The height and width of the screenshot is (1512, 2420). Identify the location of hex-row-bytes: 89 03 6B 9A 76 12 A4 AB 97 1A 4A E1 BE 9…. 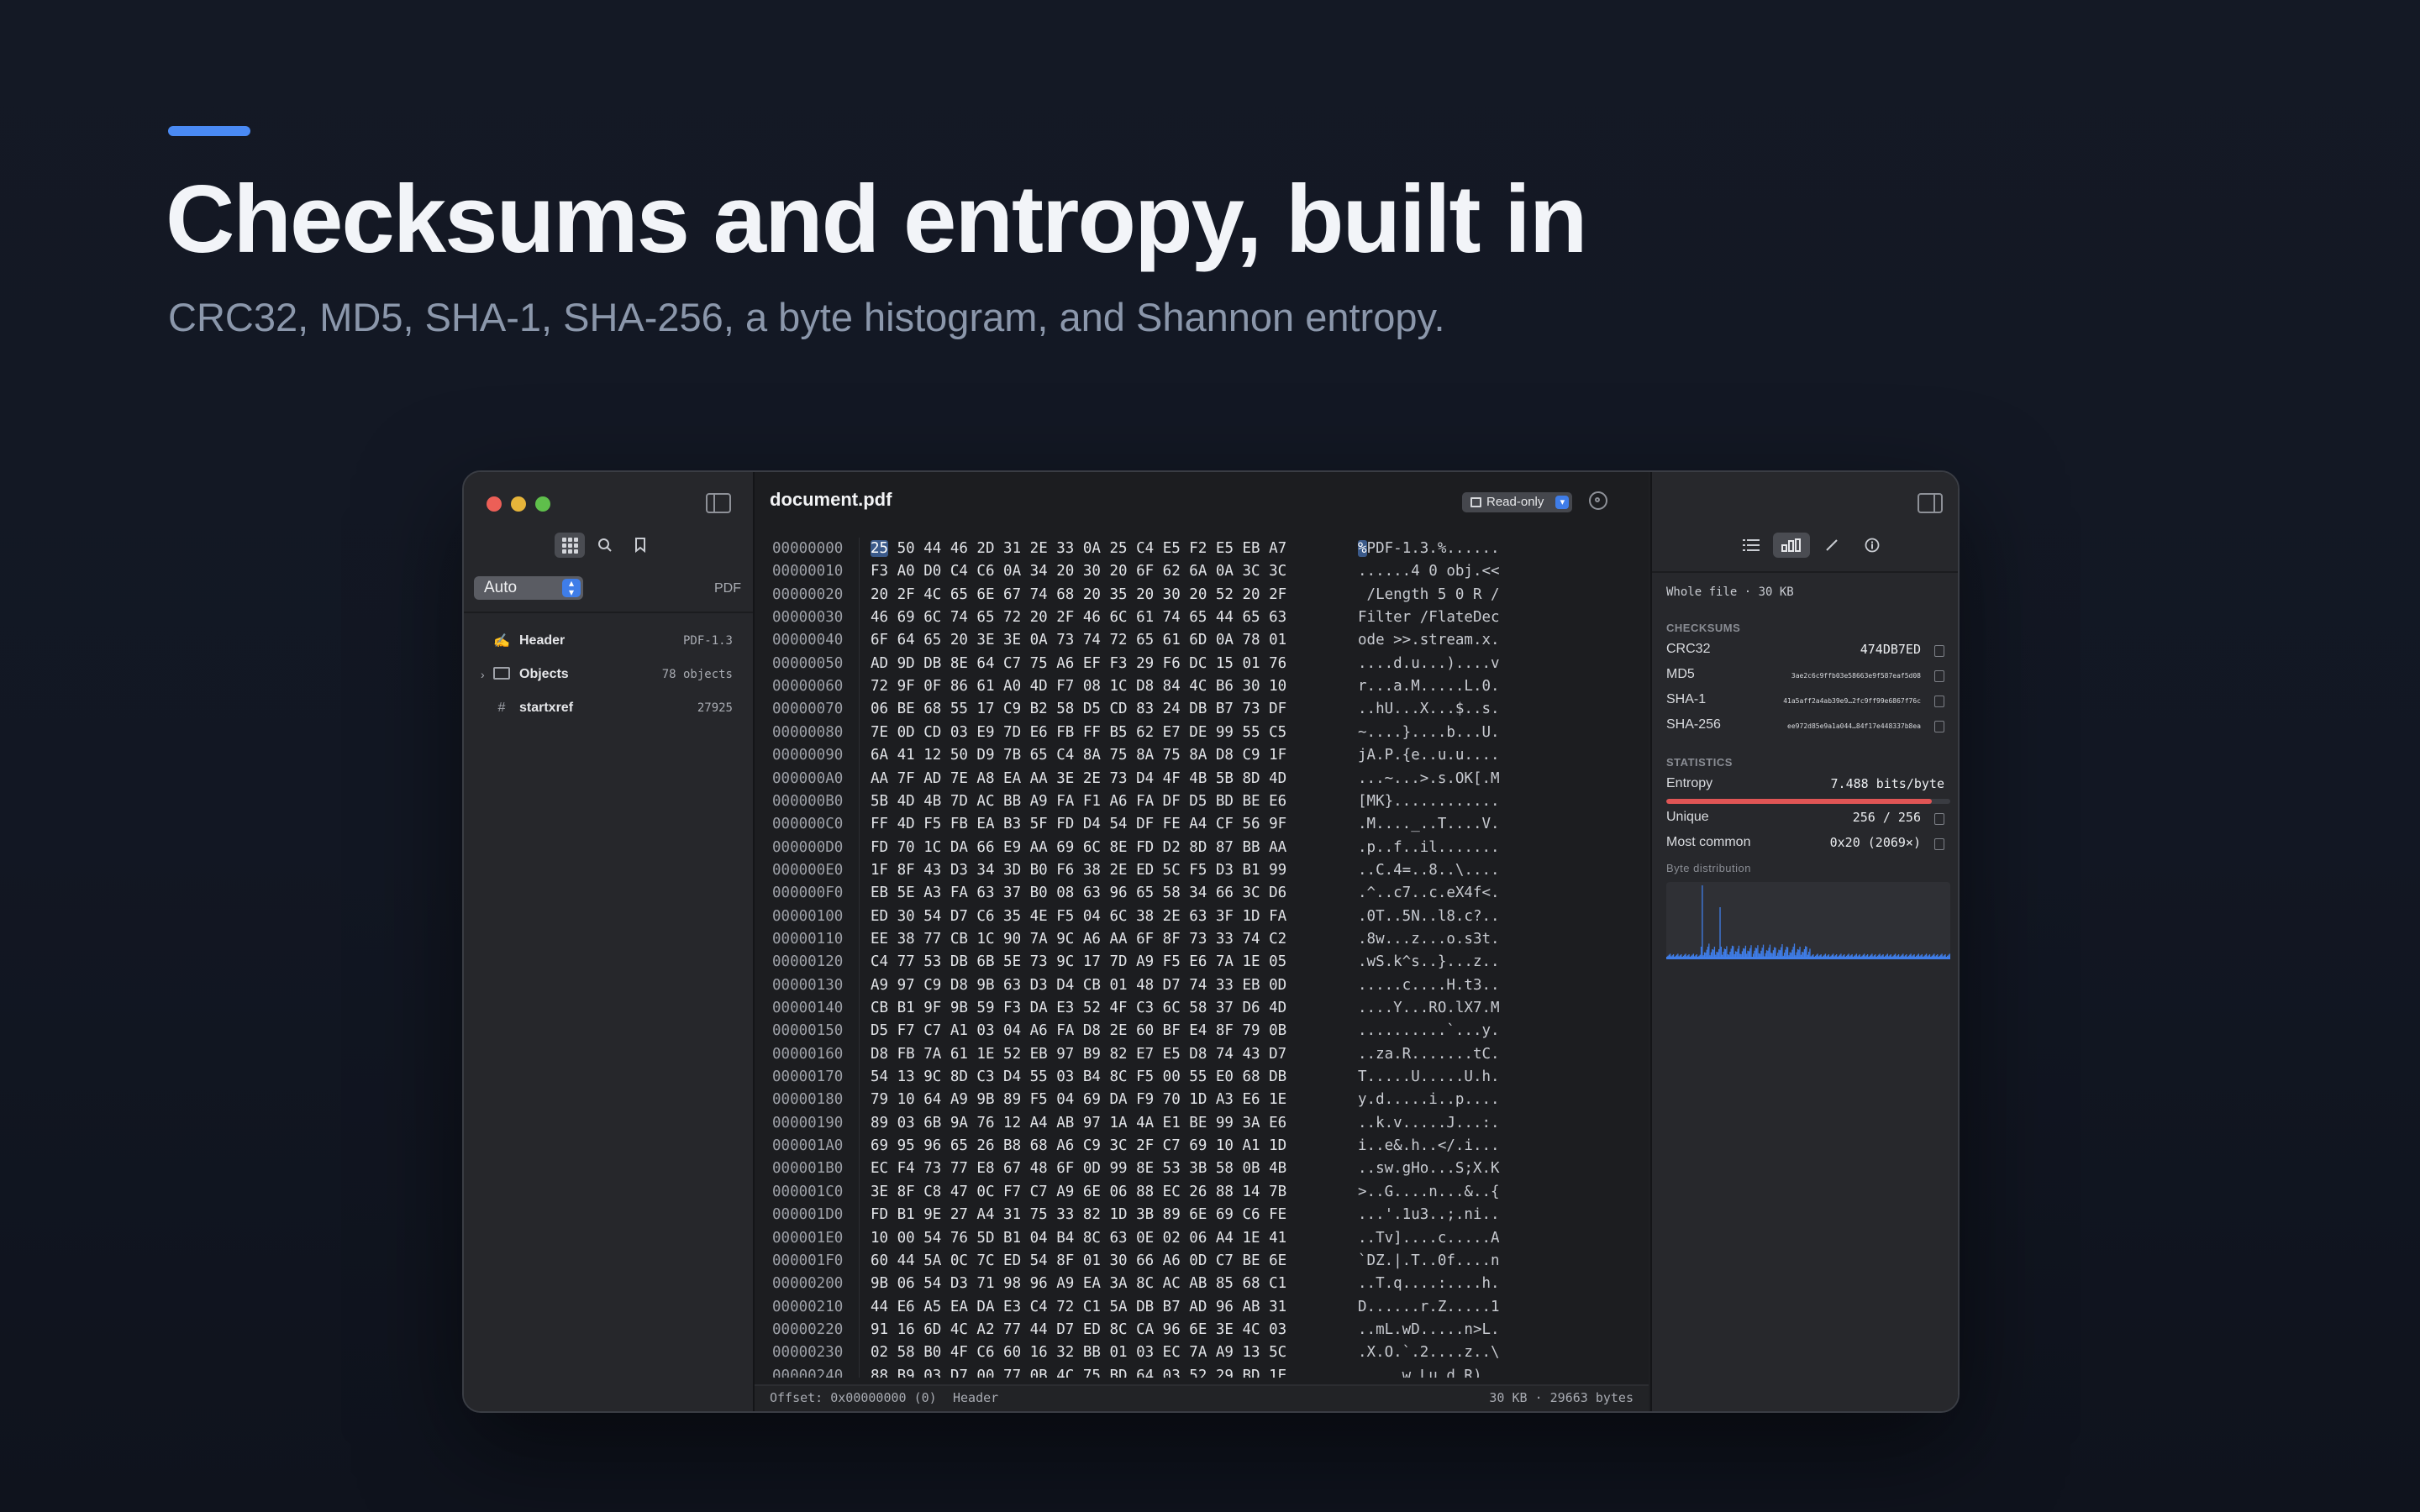
(1078, 1123).